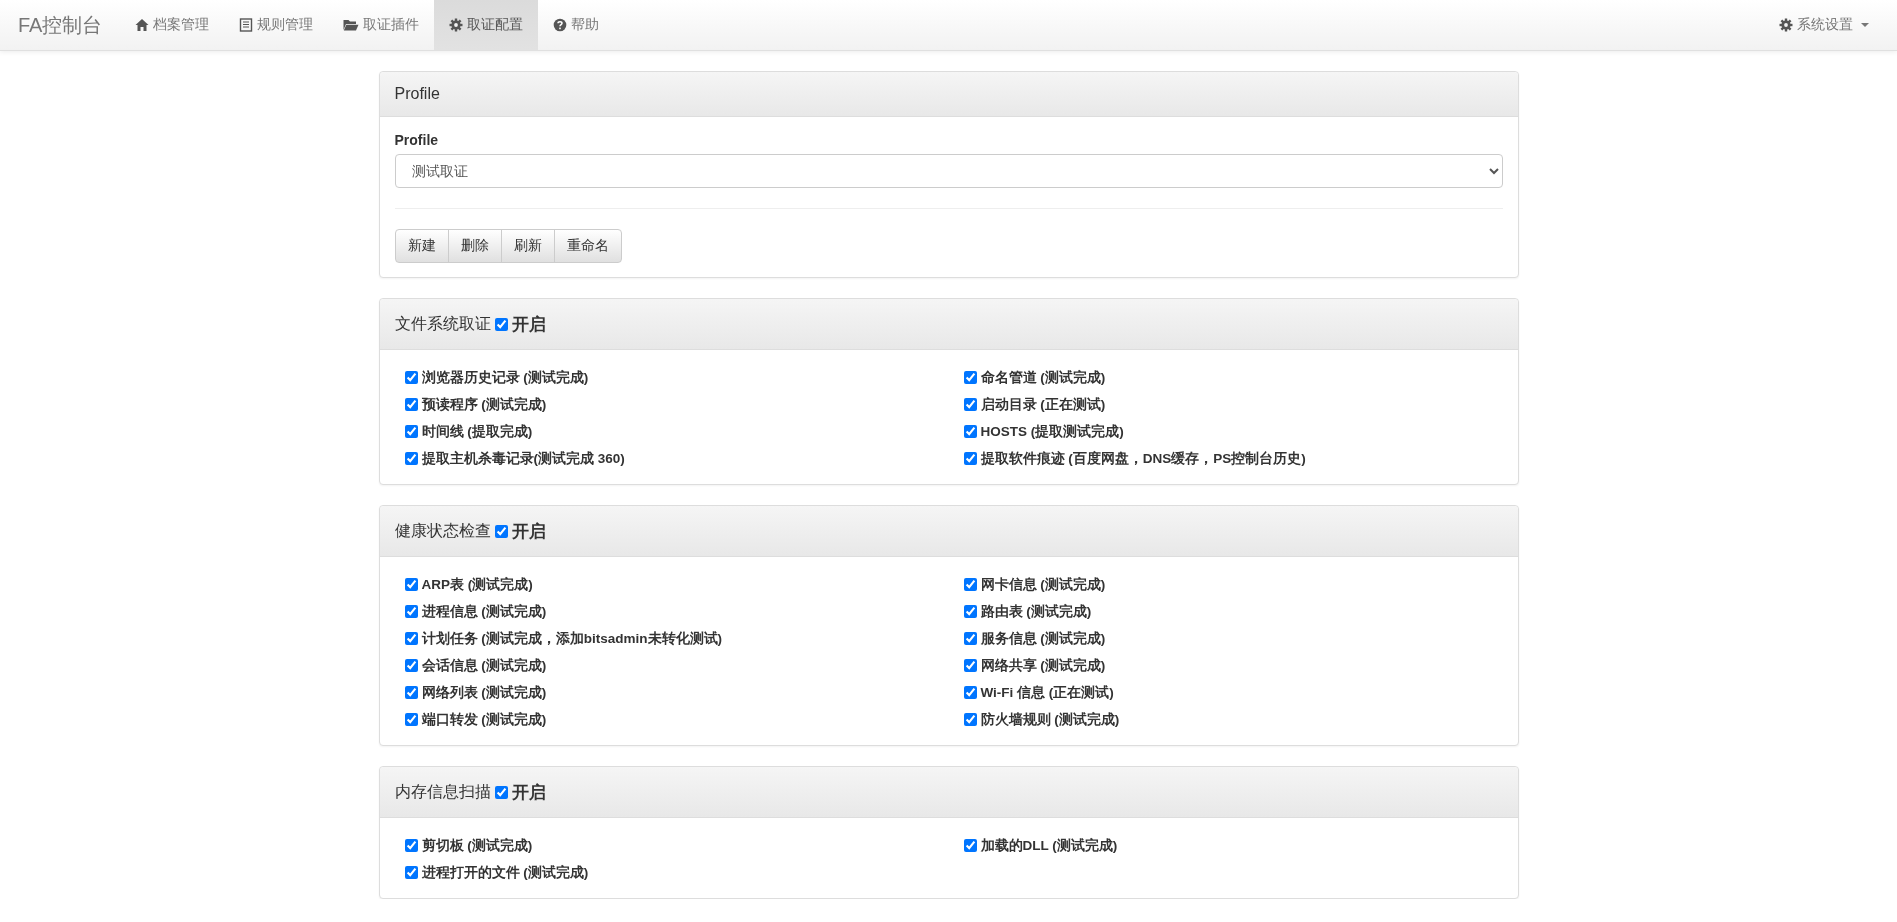 The image size is (1897, 922). Describe the element at coordinates (484, 611) in the screenshot. I see `checkbox-label: 进程信息 (测试完成)` at that location.